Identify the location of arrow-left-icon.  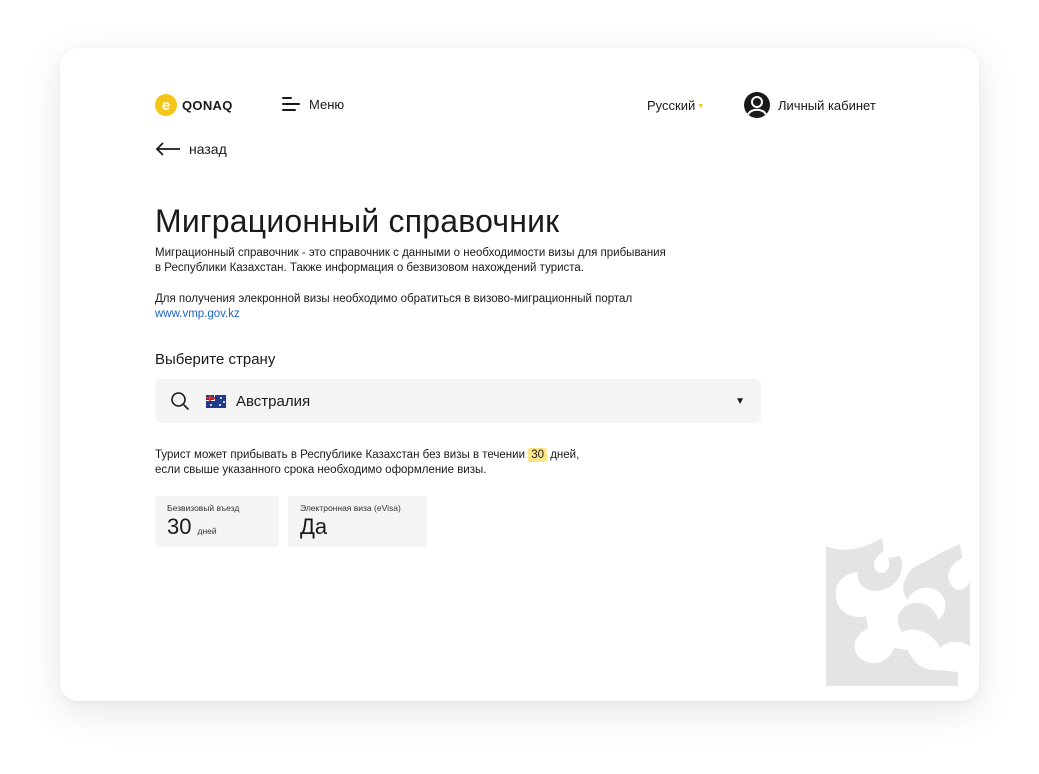
(167, 149).